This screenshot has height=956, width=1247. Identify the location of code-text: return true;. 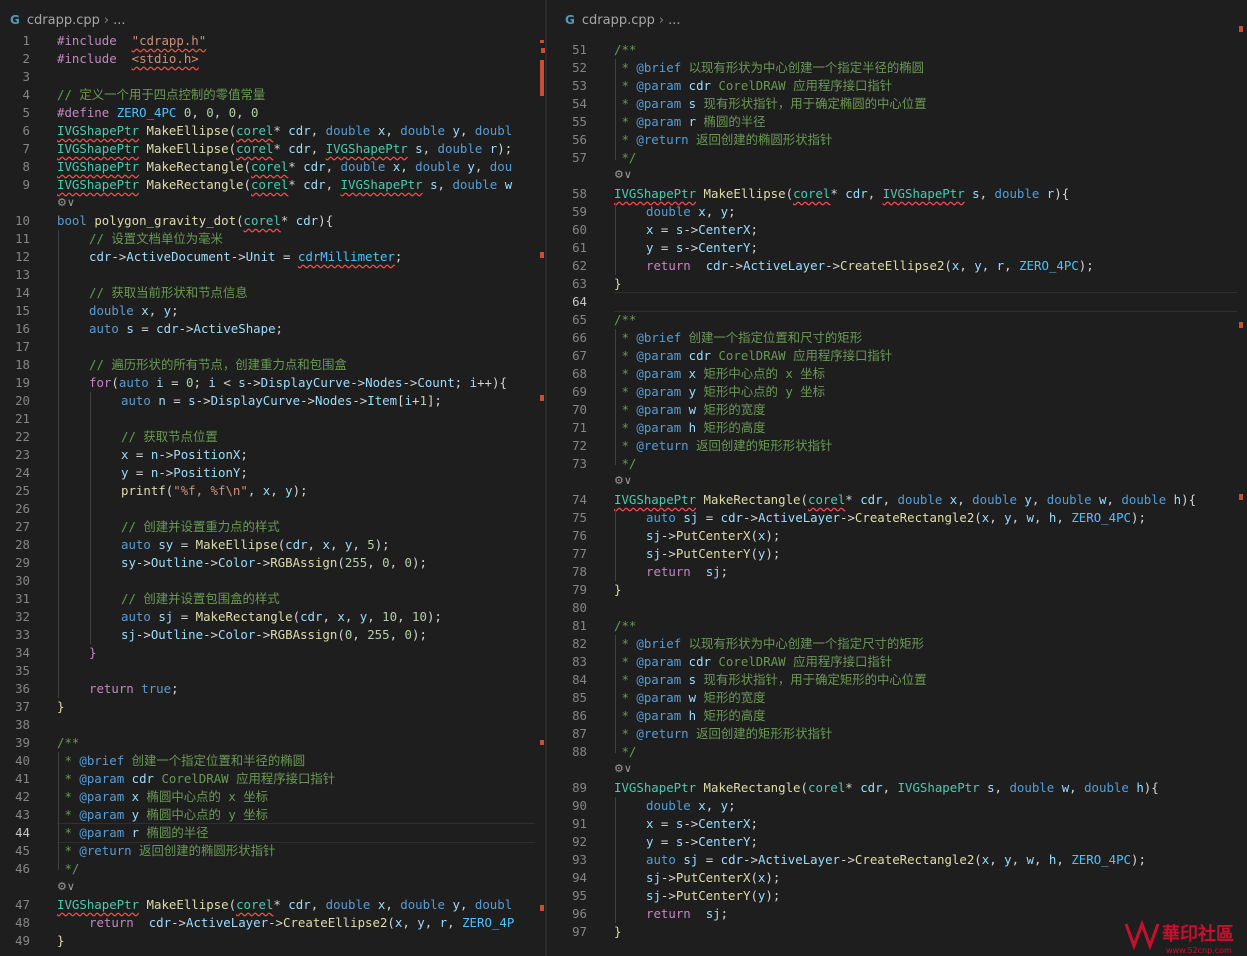
(134, 689).